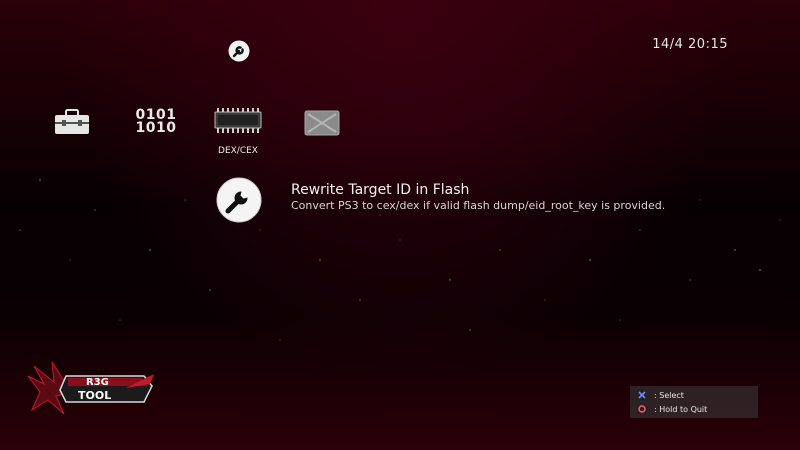 This screenshot has height=450, width=800. I want to click on hint-quit: : Hold to Quit, so click(671, 409).